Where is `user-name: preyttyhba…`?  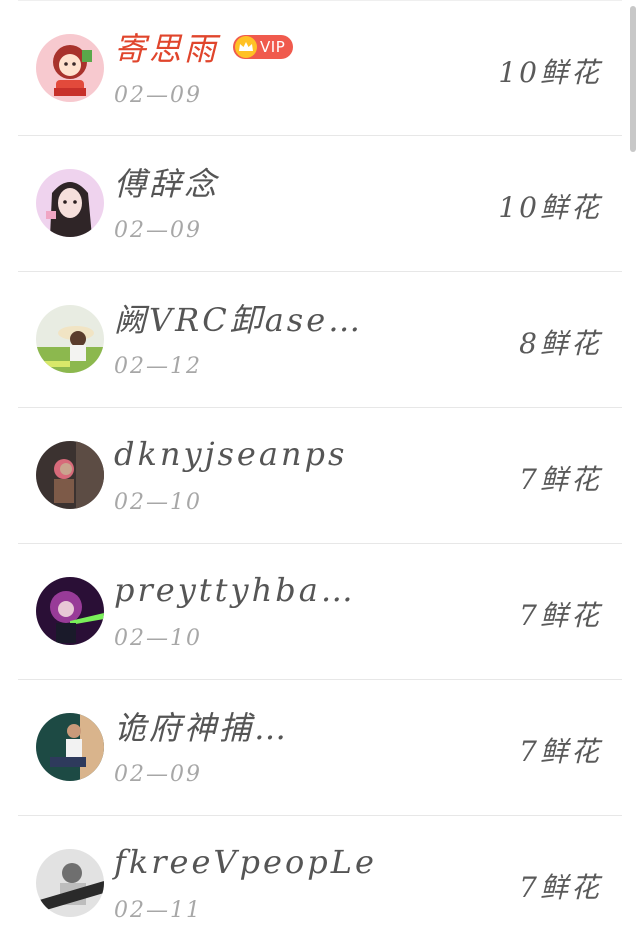
user-name: preyttyhba… is located at coordinates (235, 590).